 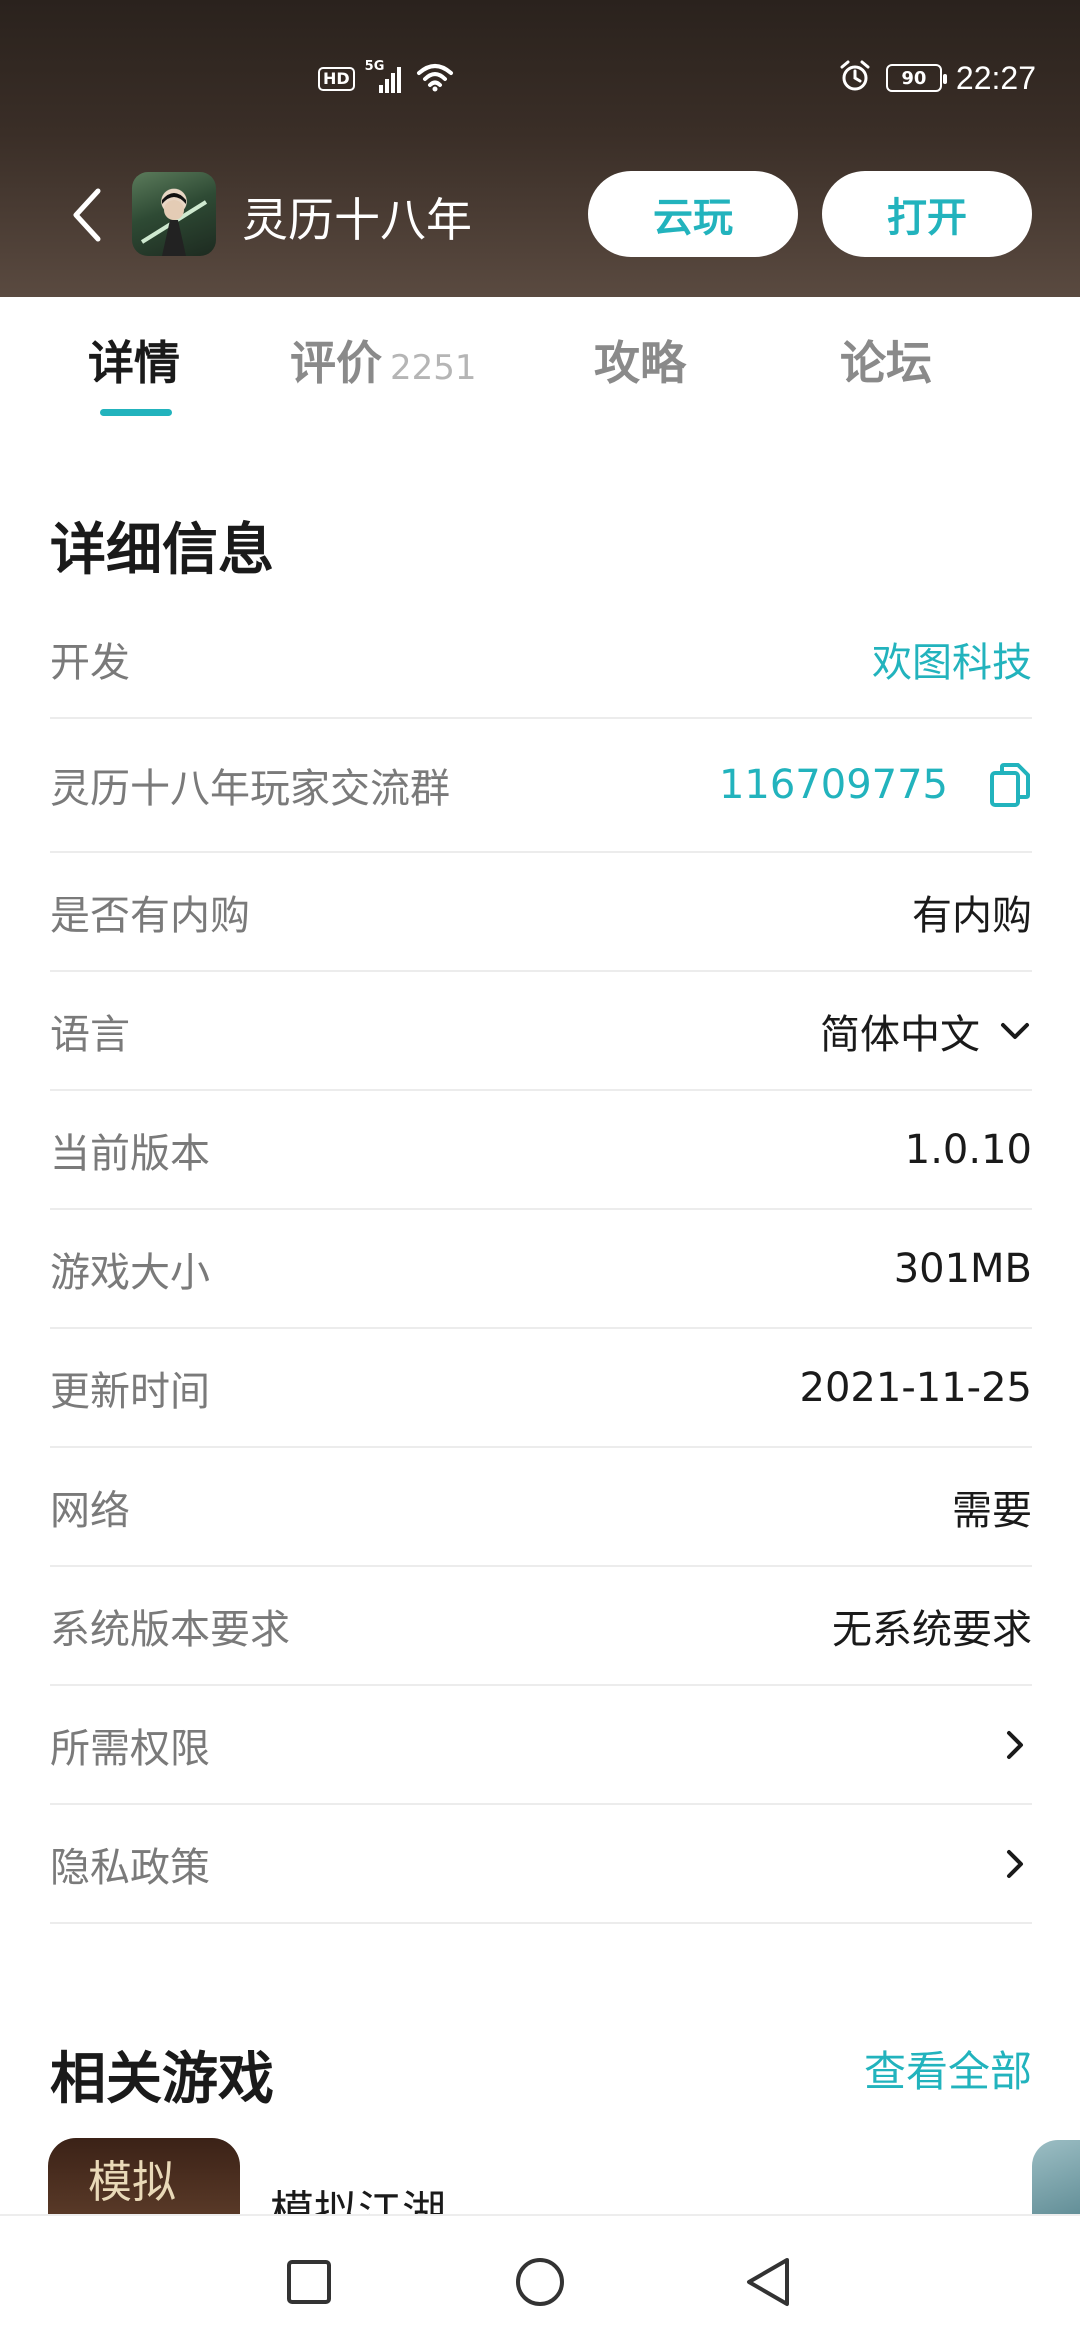 I want to click on square-icon, so click(x=309, y=2282).